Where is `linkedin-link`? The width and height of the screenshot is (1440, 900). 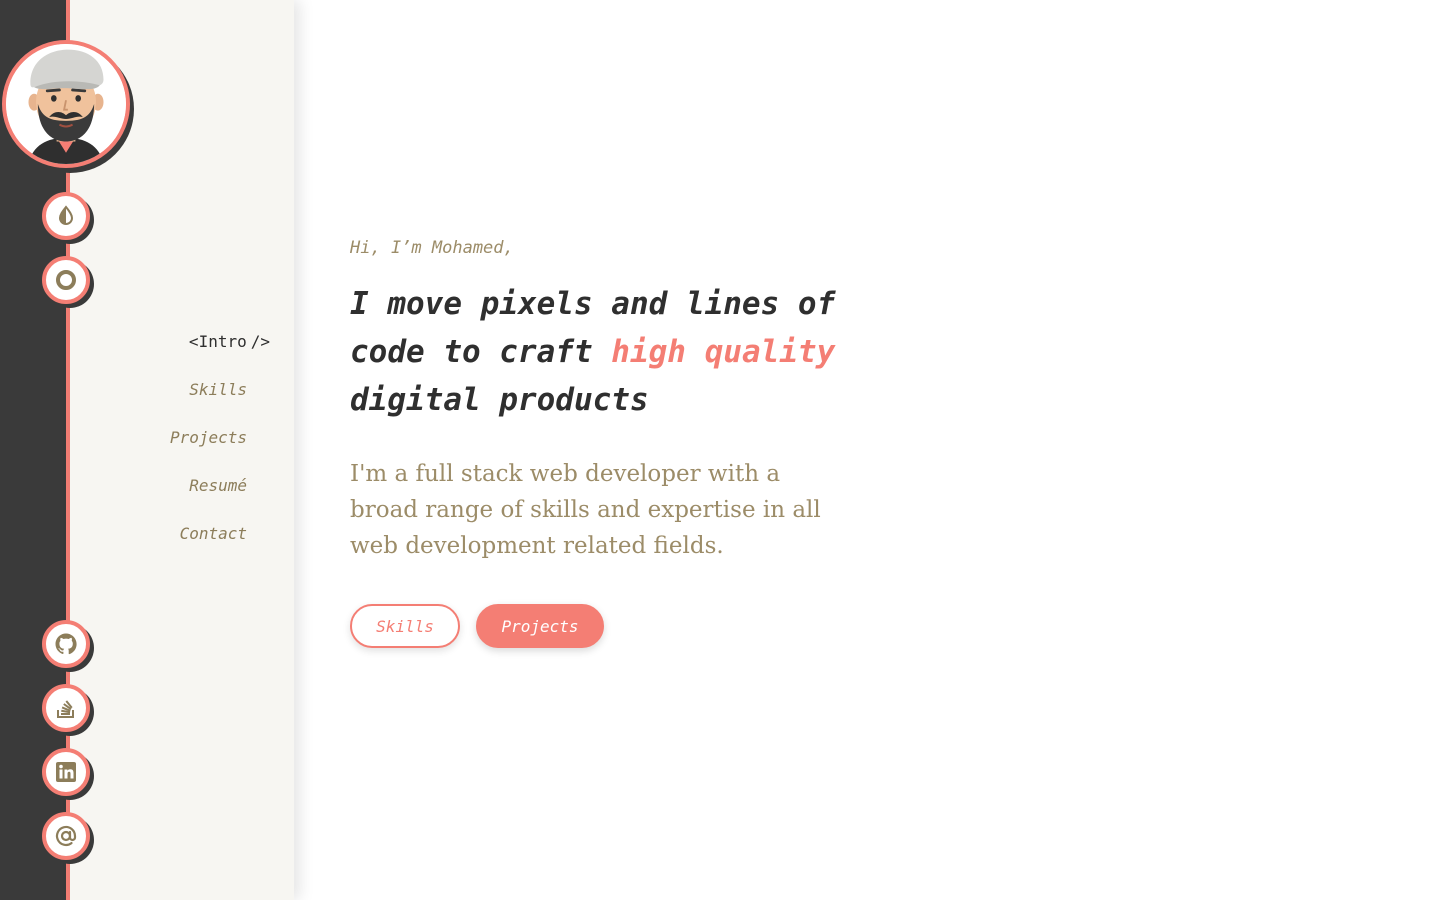
linkedin-link is located at coordinates (66, 772).